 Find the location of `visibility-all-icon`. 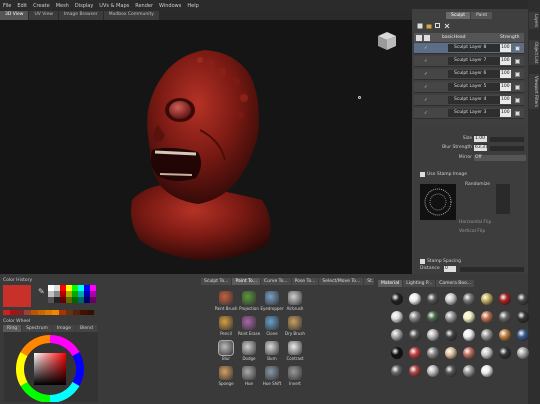

visibility-all-icon is located at coordinates (419, 37).